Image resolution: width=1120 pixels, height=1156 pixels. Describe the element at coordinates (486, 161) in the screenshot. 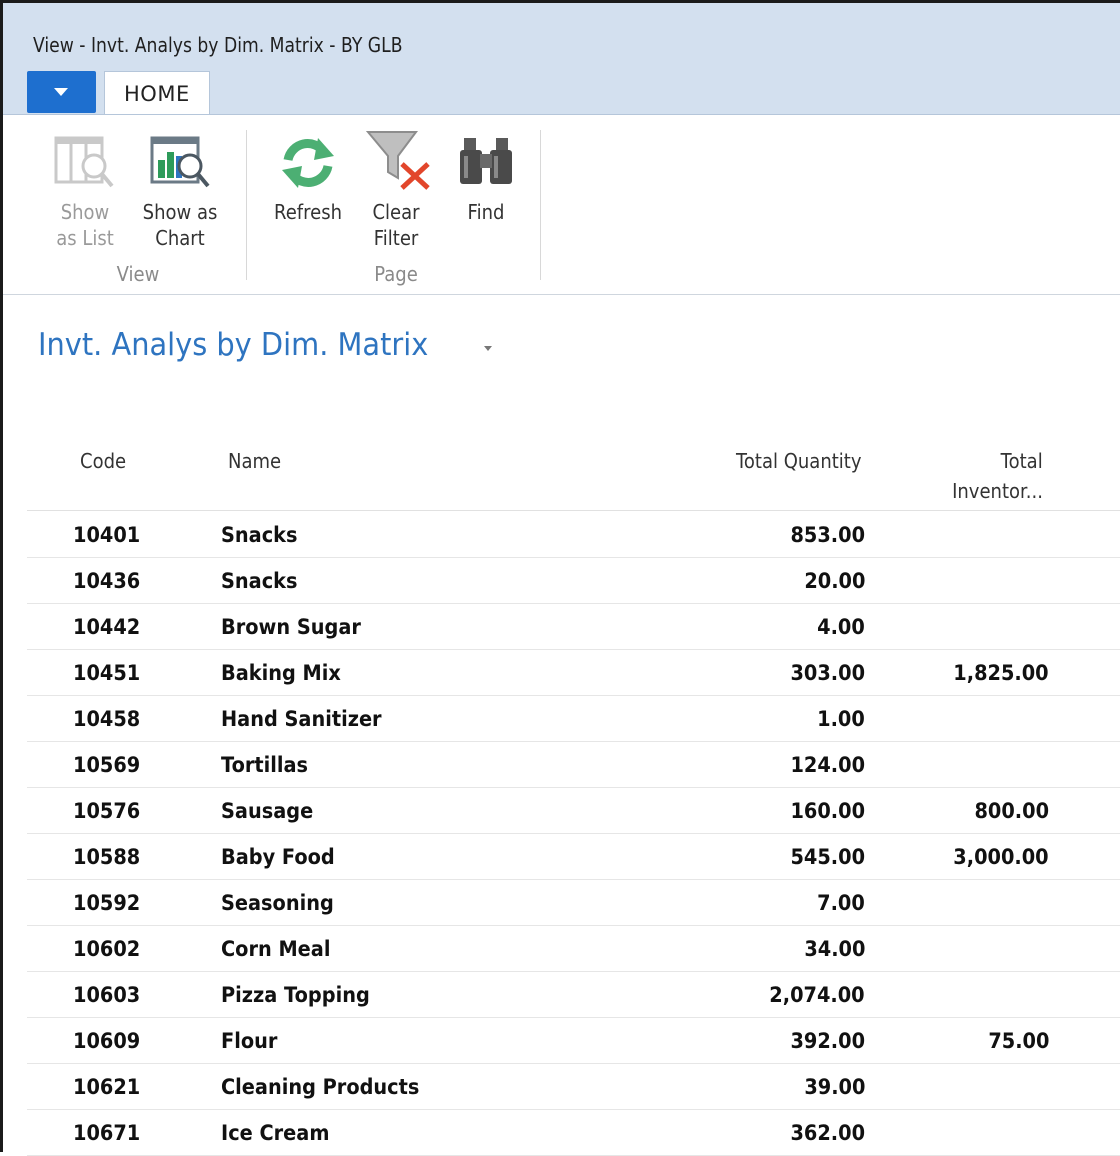

I see `binoculars-icon` at that location.